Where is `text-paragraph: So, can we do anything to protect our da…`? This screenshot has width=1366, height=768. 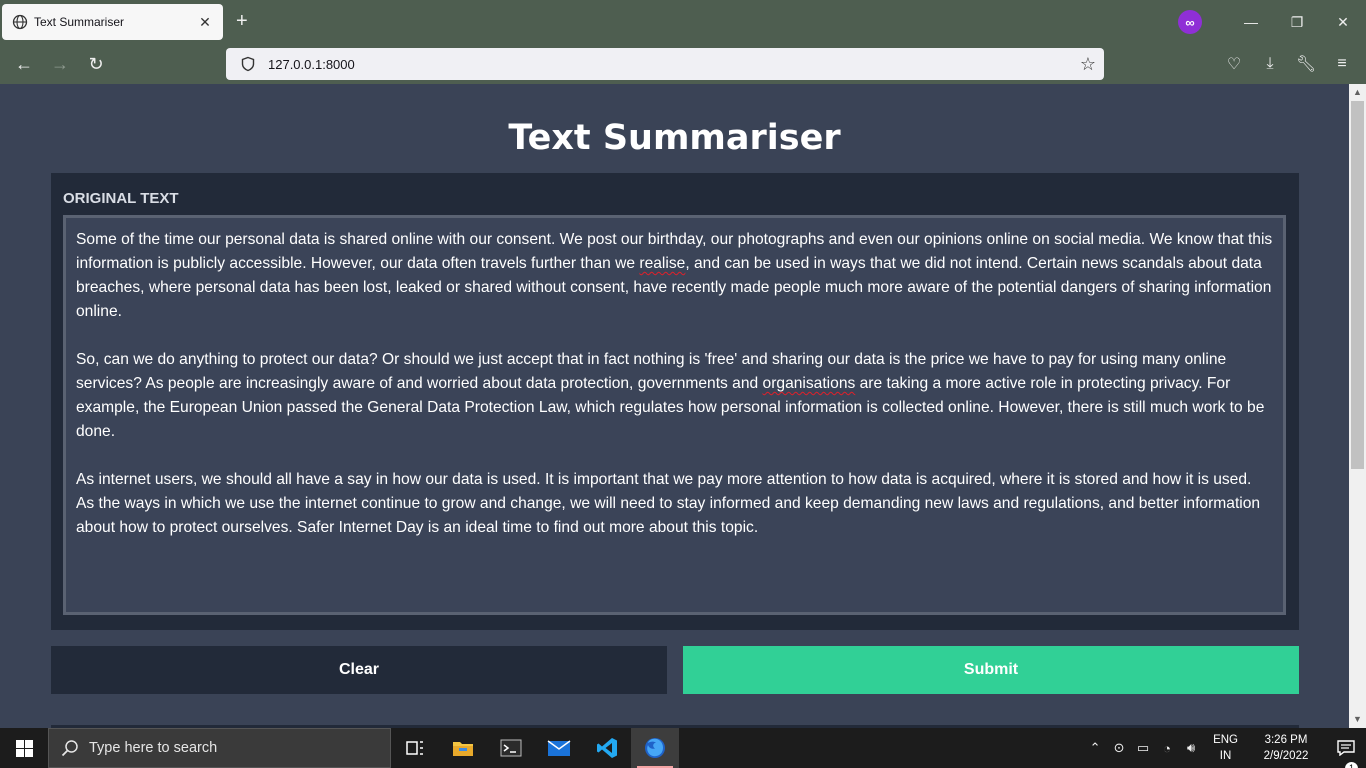
text-paragraph: So, can we do anything to protect our da… is located at coordinates (670, 395).